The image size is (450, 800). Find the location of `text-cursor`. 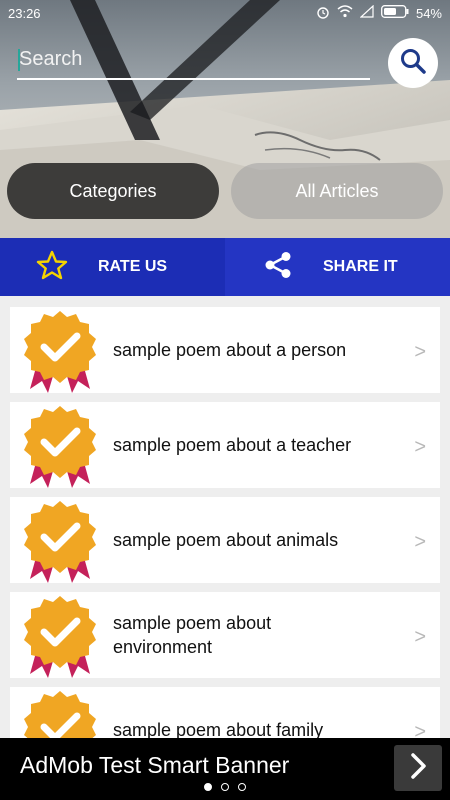

text-cursor is located at coordinates (19, 60).